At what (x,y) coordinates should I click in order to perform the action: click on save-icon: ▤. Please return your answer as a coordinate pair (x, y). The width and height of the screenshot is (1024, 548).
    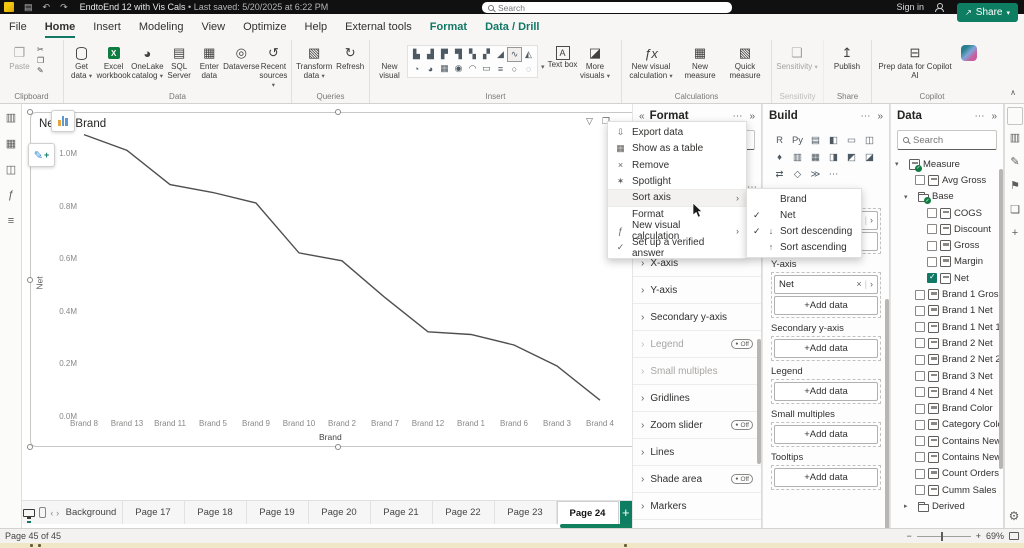
    Looking at the image, I should click on (28, 7).